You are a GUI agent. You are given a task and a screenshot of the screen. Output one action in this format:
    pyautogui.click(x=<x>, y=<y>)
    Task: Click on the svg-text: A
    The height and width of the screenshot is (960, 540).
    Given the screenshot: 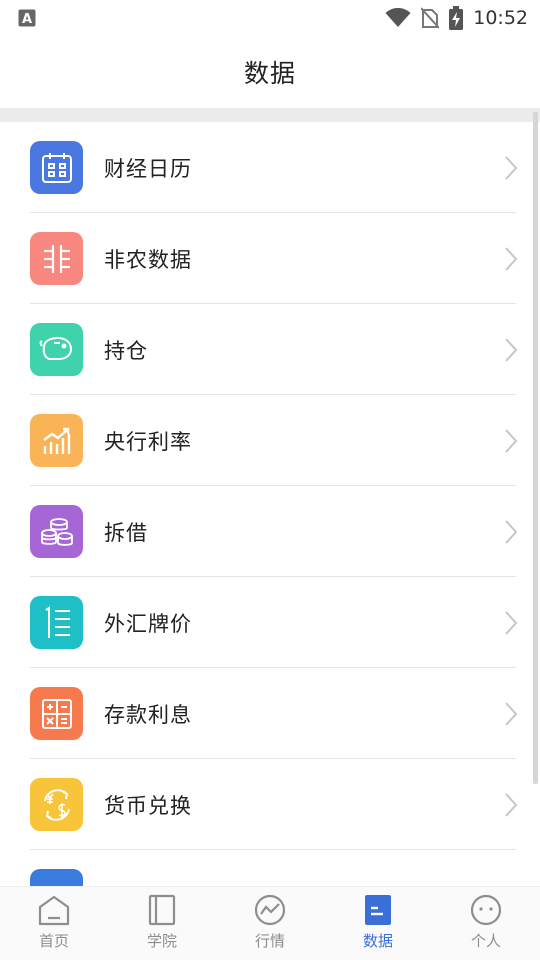 What is the action you would take?
    pyautogui.click(x=27, y=19)
    